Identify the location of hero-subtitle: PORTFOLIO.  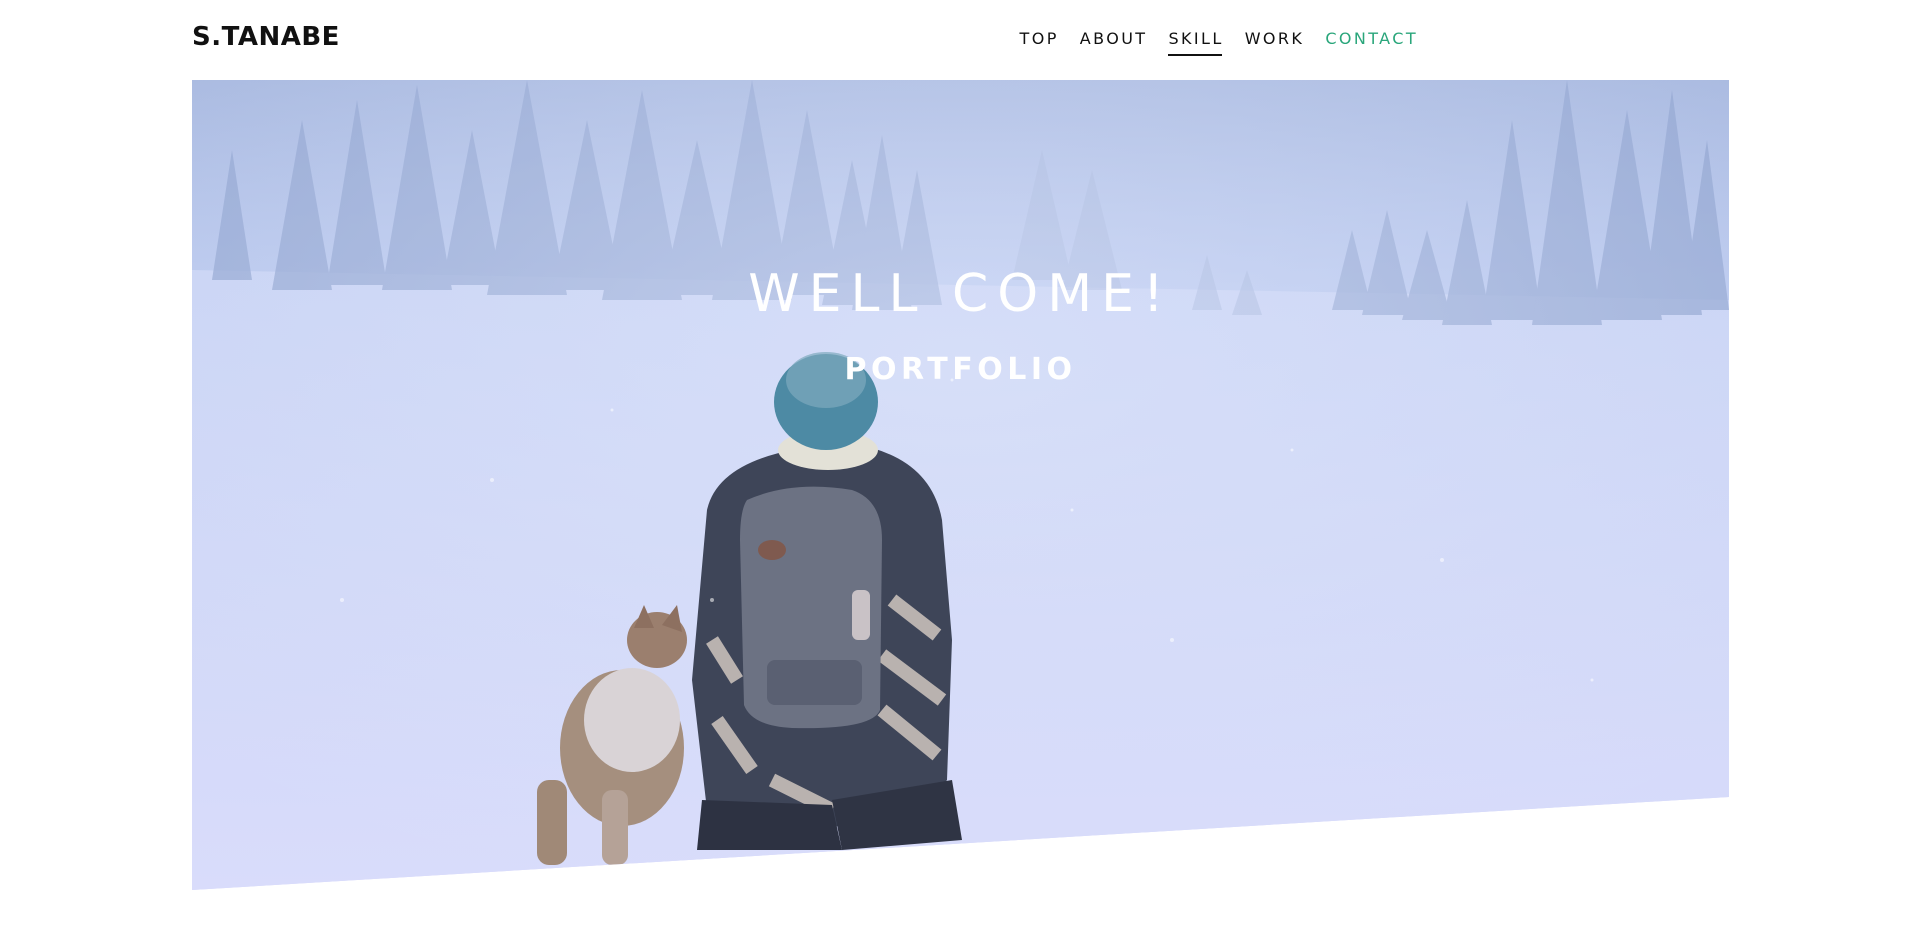
(960, 369).